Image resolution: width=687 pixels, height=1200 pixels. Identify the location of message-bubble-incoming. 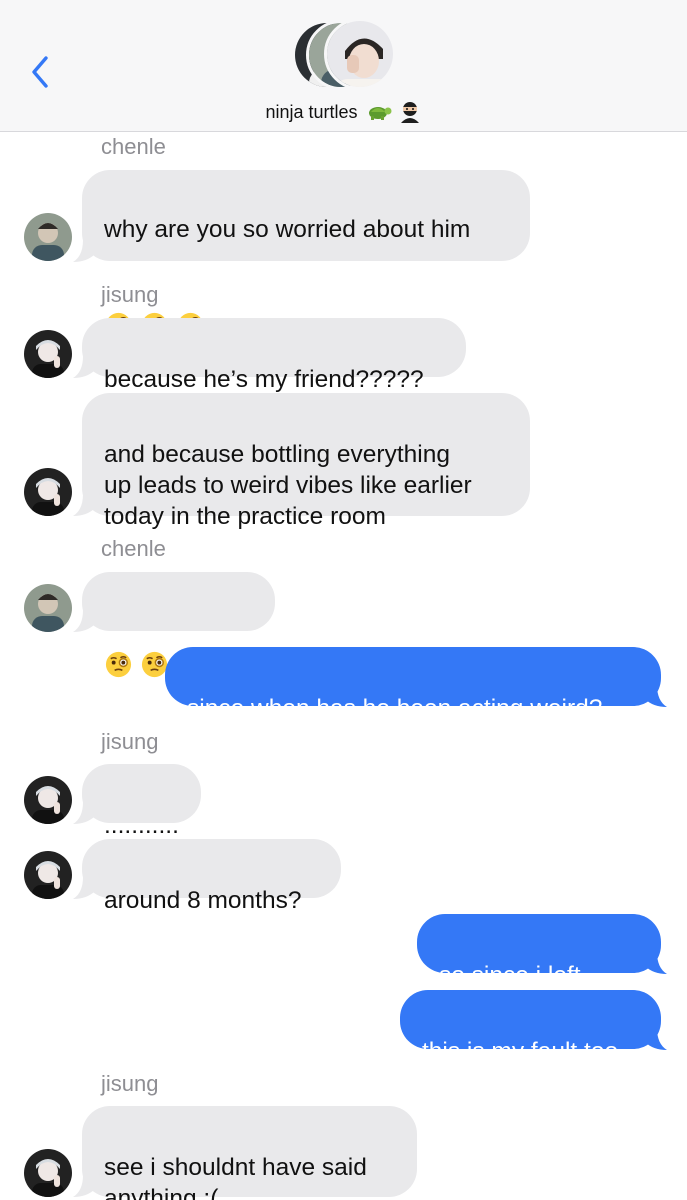
(178, 625).